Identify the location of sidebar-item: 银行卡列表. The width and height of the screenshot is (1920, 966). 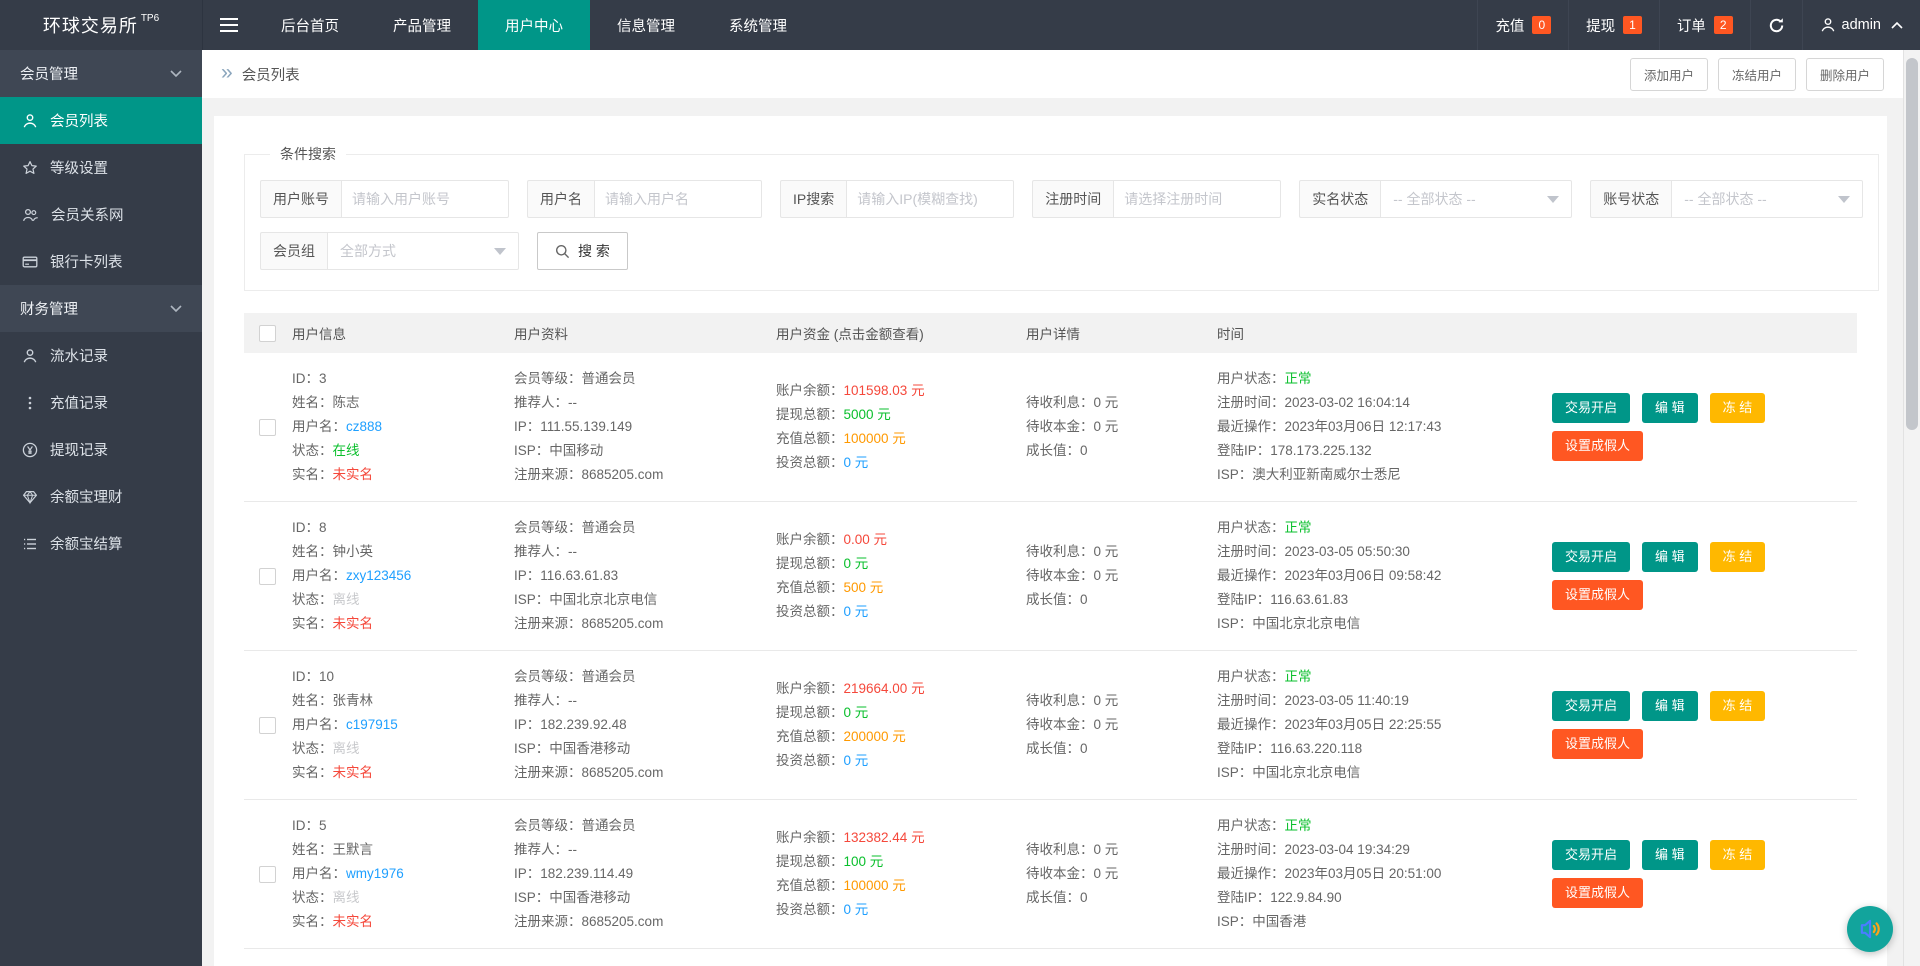
(101, 261).